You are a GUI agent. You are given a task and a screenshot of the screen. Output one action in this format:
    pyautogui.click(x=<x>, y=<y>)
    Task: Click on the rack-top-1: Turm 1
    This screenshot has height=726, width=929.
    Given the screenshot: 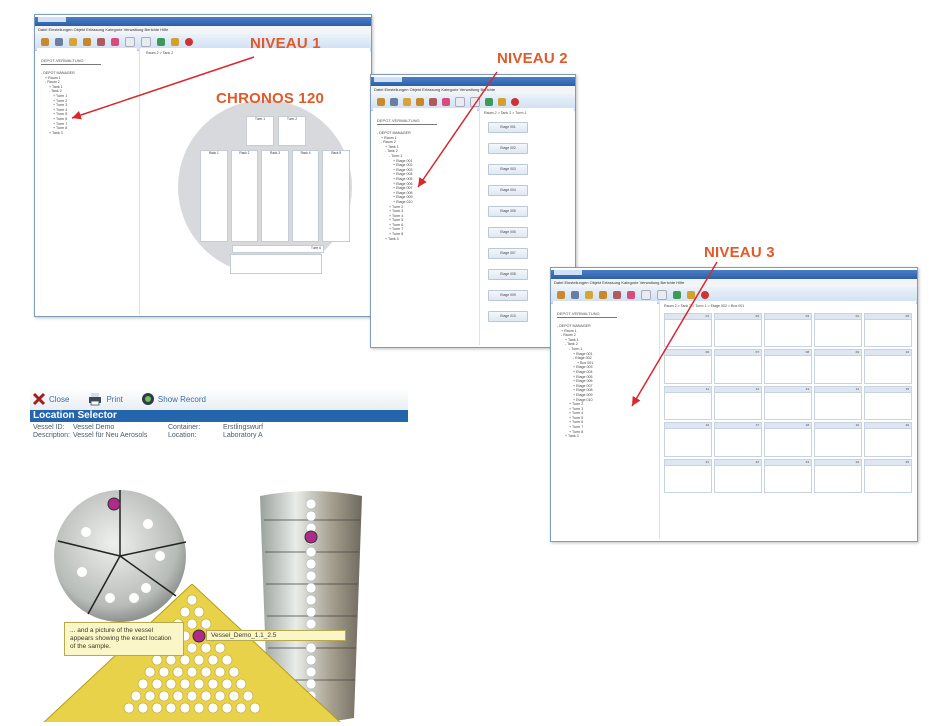 What is the action you would take?
    pyautogui.click(x=260, y=131)
    